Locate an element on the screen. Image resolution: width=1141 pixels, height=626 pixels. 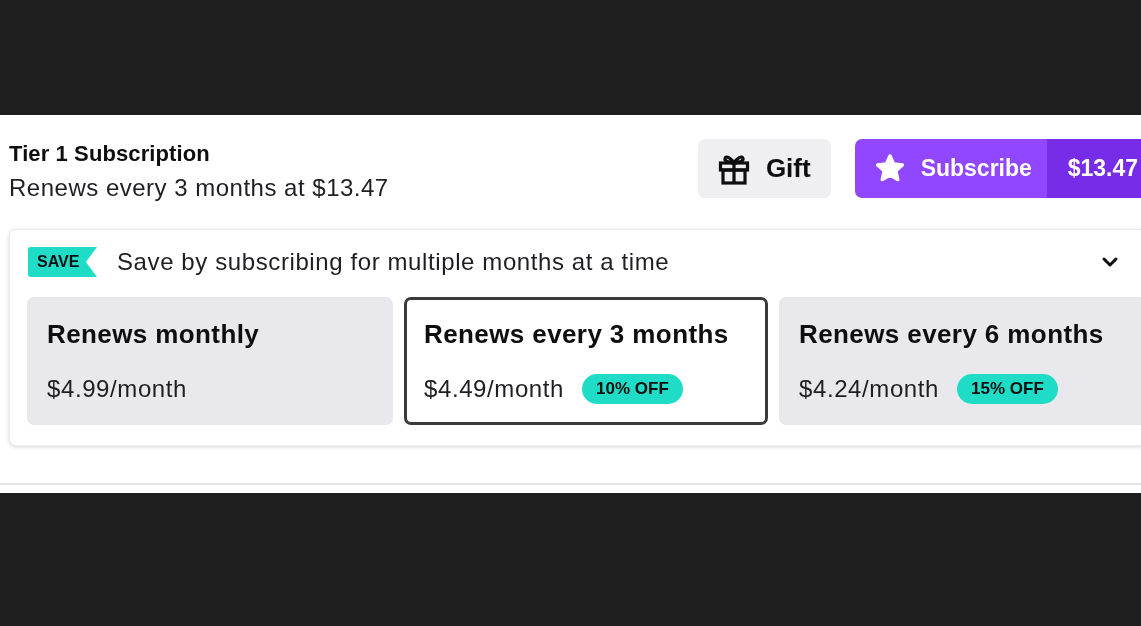
plan-title: Renews every 6 months is located at coordinates (952, 334).